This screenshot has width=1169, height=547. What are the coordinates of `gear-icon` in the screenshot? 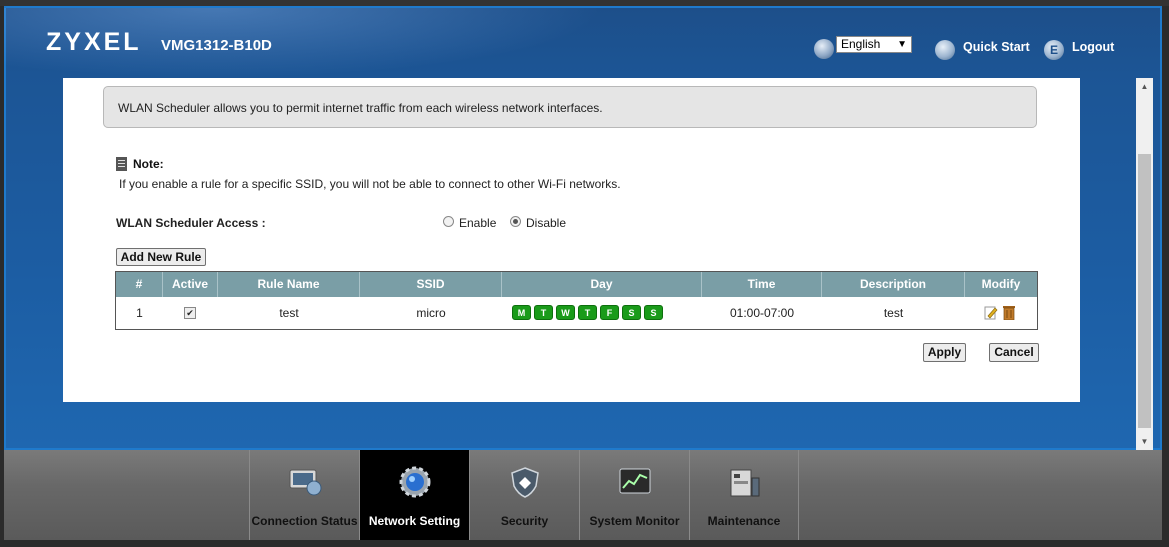 It's located at (415, 482).